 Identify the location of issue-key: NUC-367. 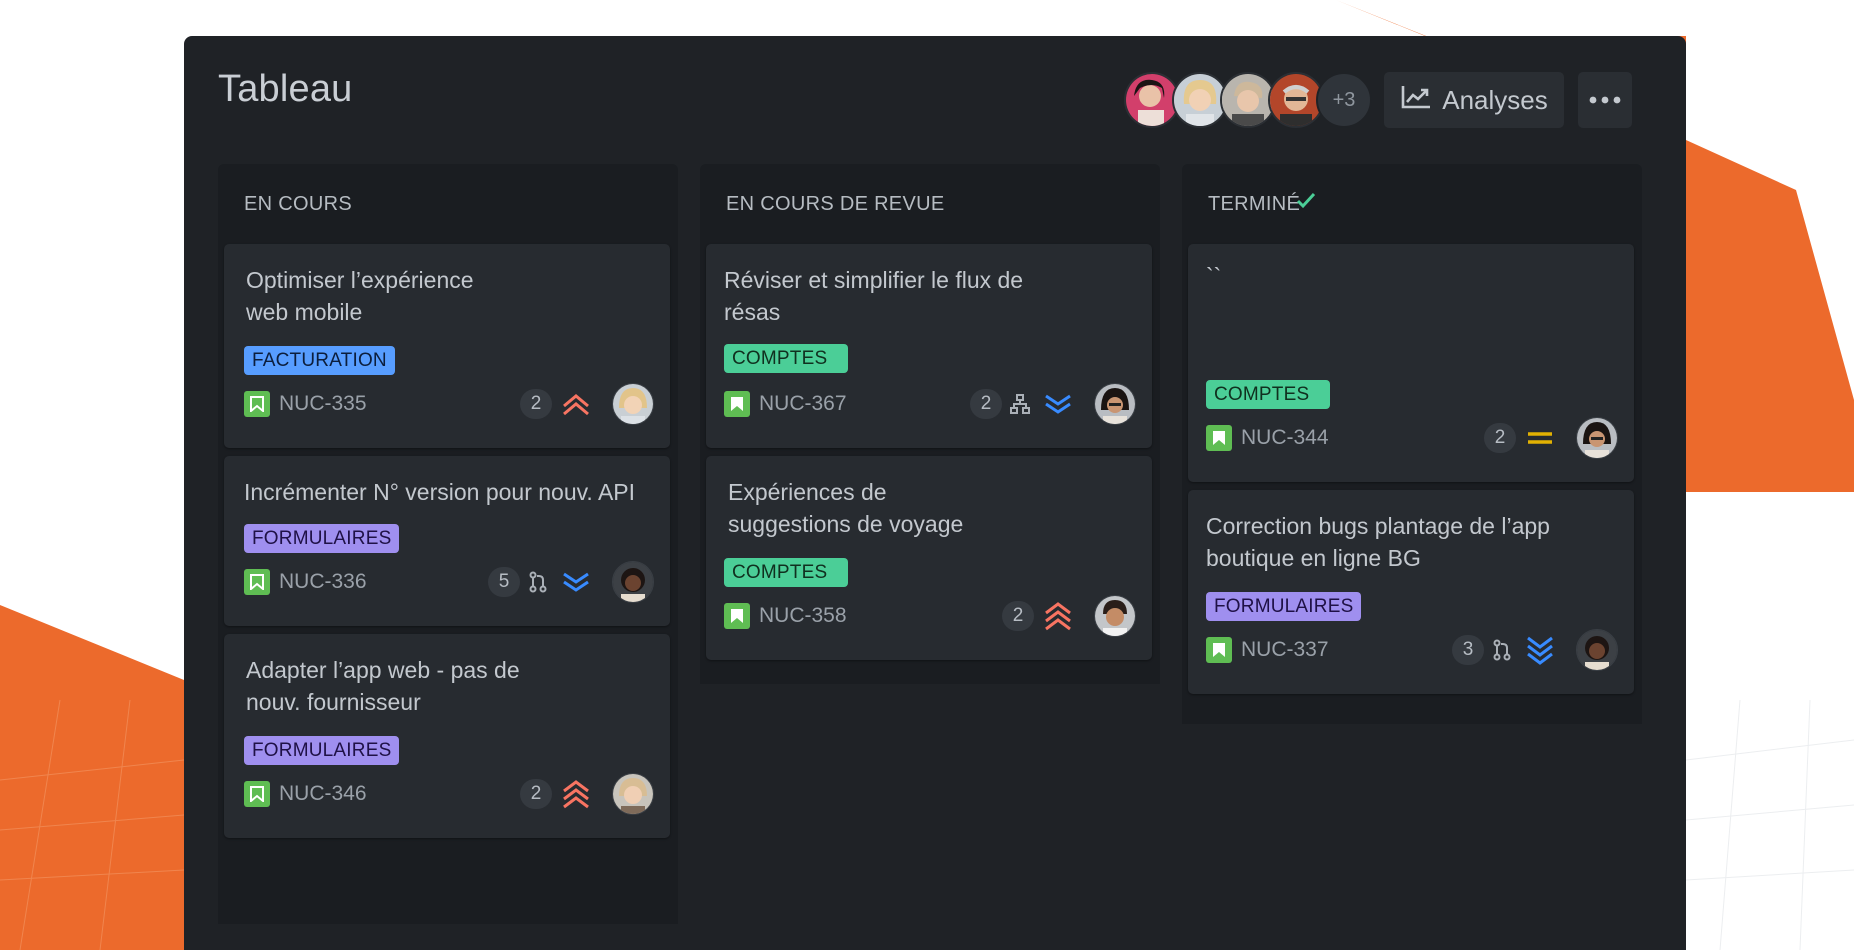
(803, 404).